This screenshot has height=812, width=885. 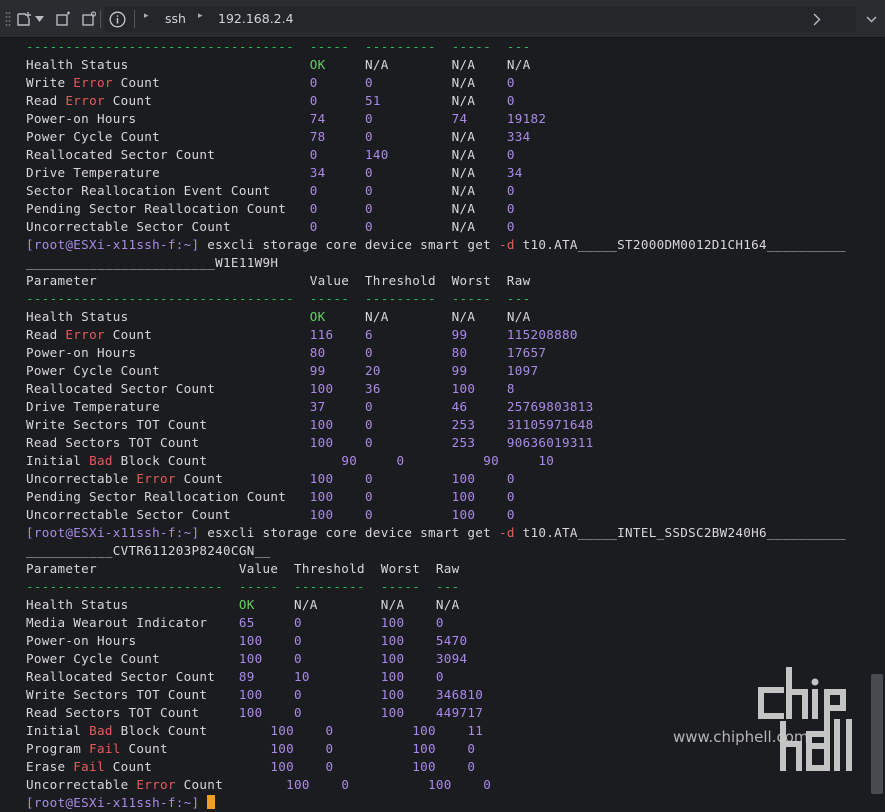 I want to click on terminal-text: Block Count, so click(x=191, y=730).